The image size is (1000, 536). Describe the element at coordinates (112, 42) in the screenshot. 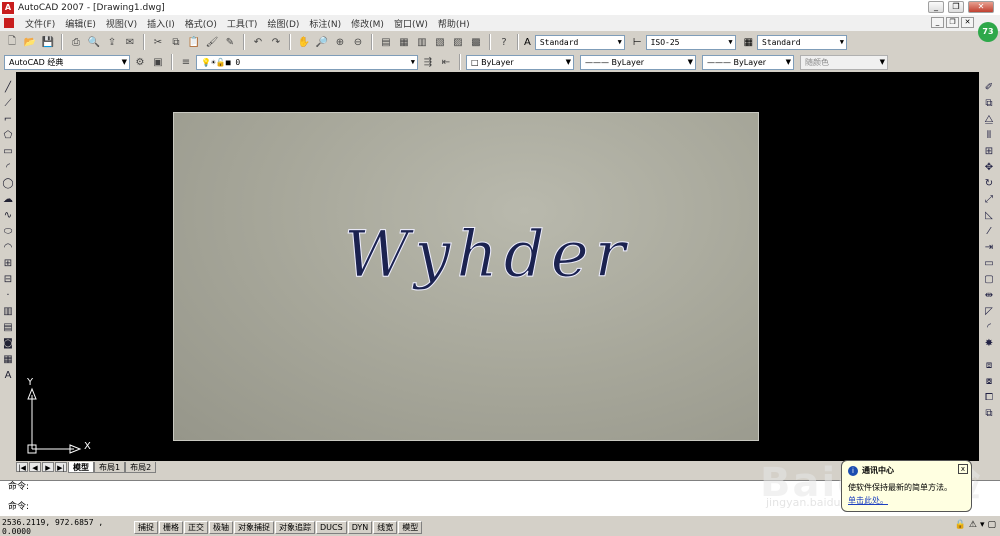

I see `publish-icon: ⇪` at that location.